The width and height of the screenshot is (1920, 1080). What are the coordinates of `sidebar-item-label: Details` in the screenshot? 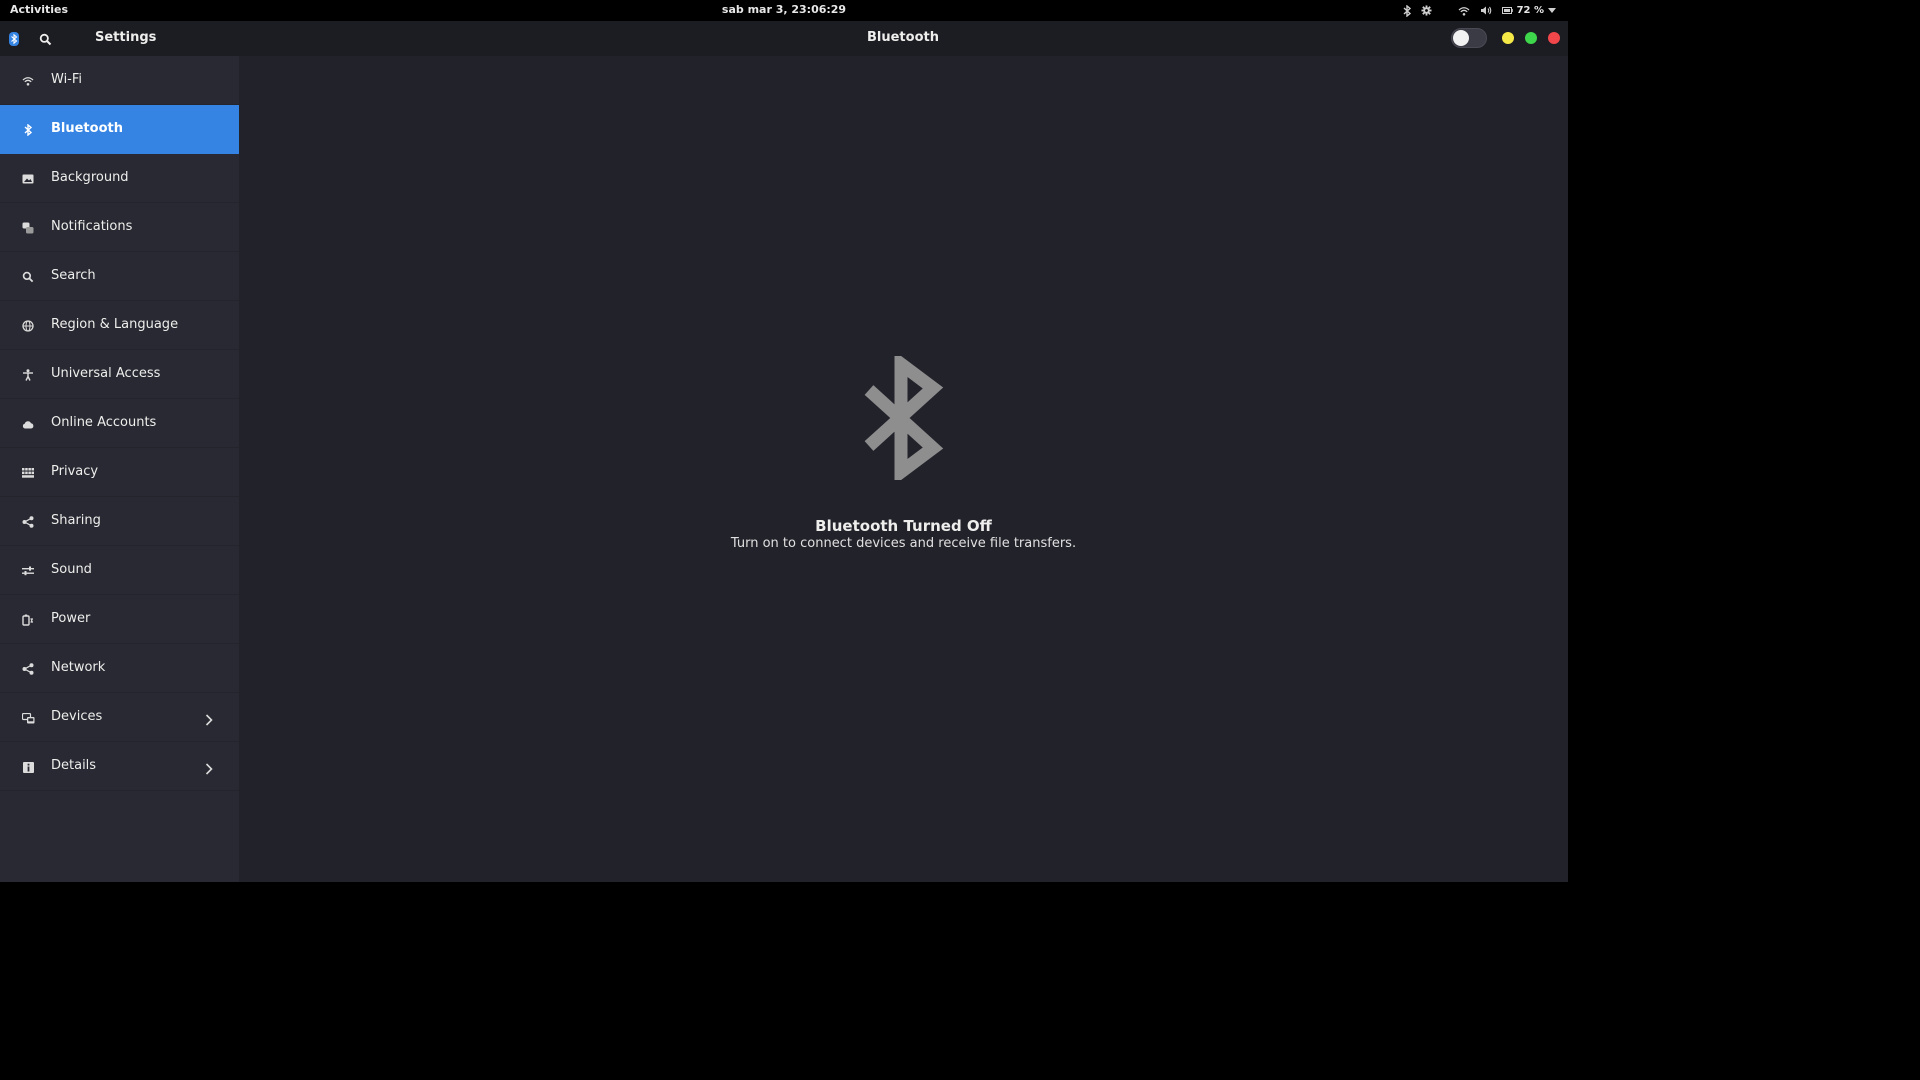 It's located at (74, 765).